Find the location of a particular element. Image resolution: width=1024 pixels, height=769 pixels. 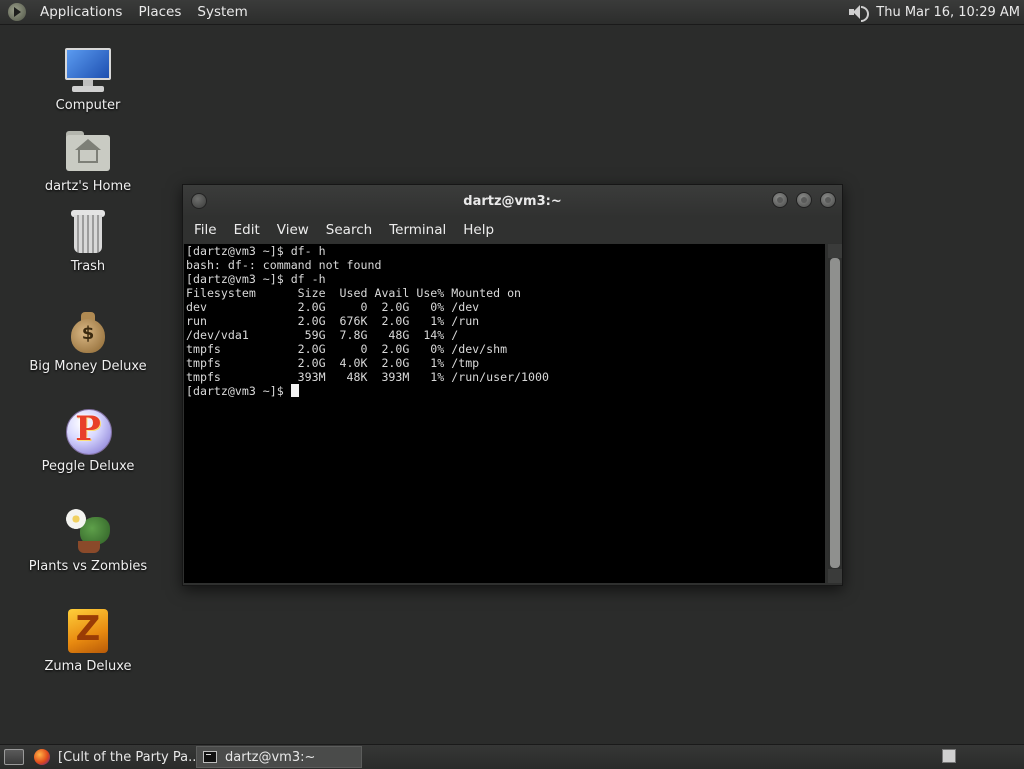

desktop-icon-label: Big Money Deluxe is located at coordinates (88, 366).